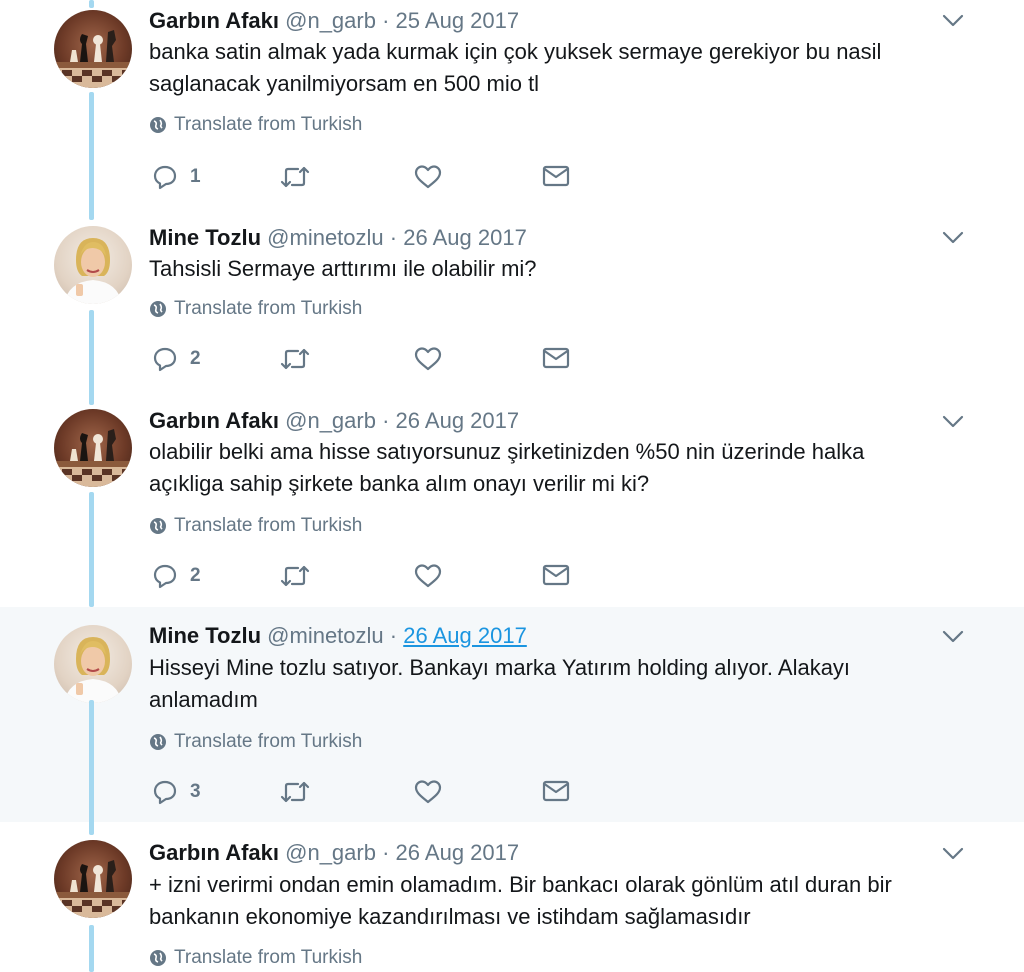  What do you see at coordinates (176, 792) in the screenshot?
I see `reply-button: 3` at bounding box center [176, 792].